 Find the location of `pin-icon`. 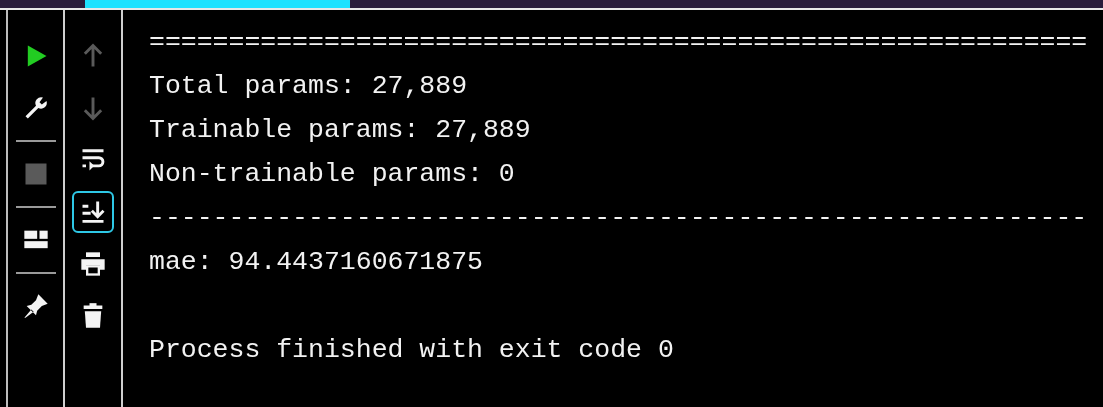

pin-icon is located at coordinates (35, 306).